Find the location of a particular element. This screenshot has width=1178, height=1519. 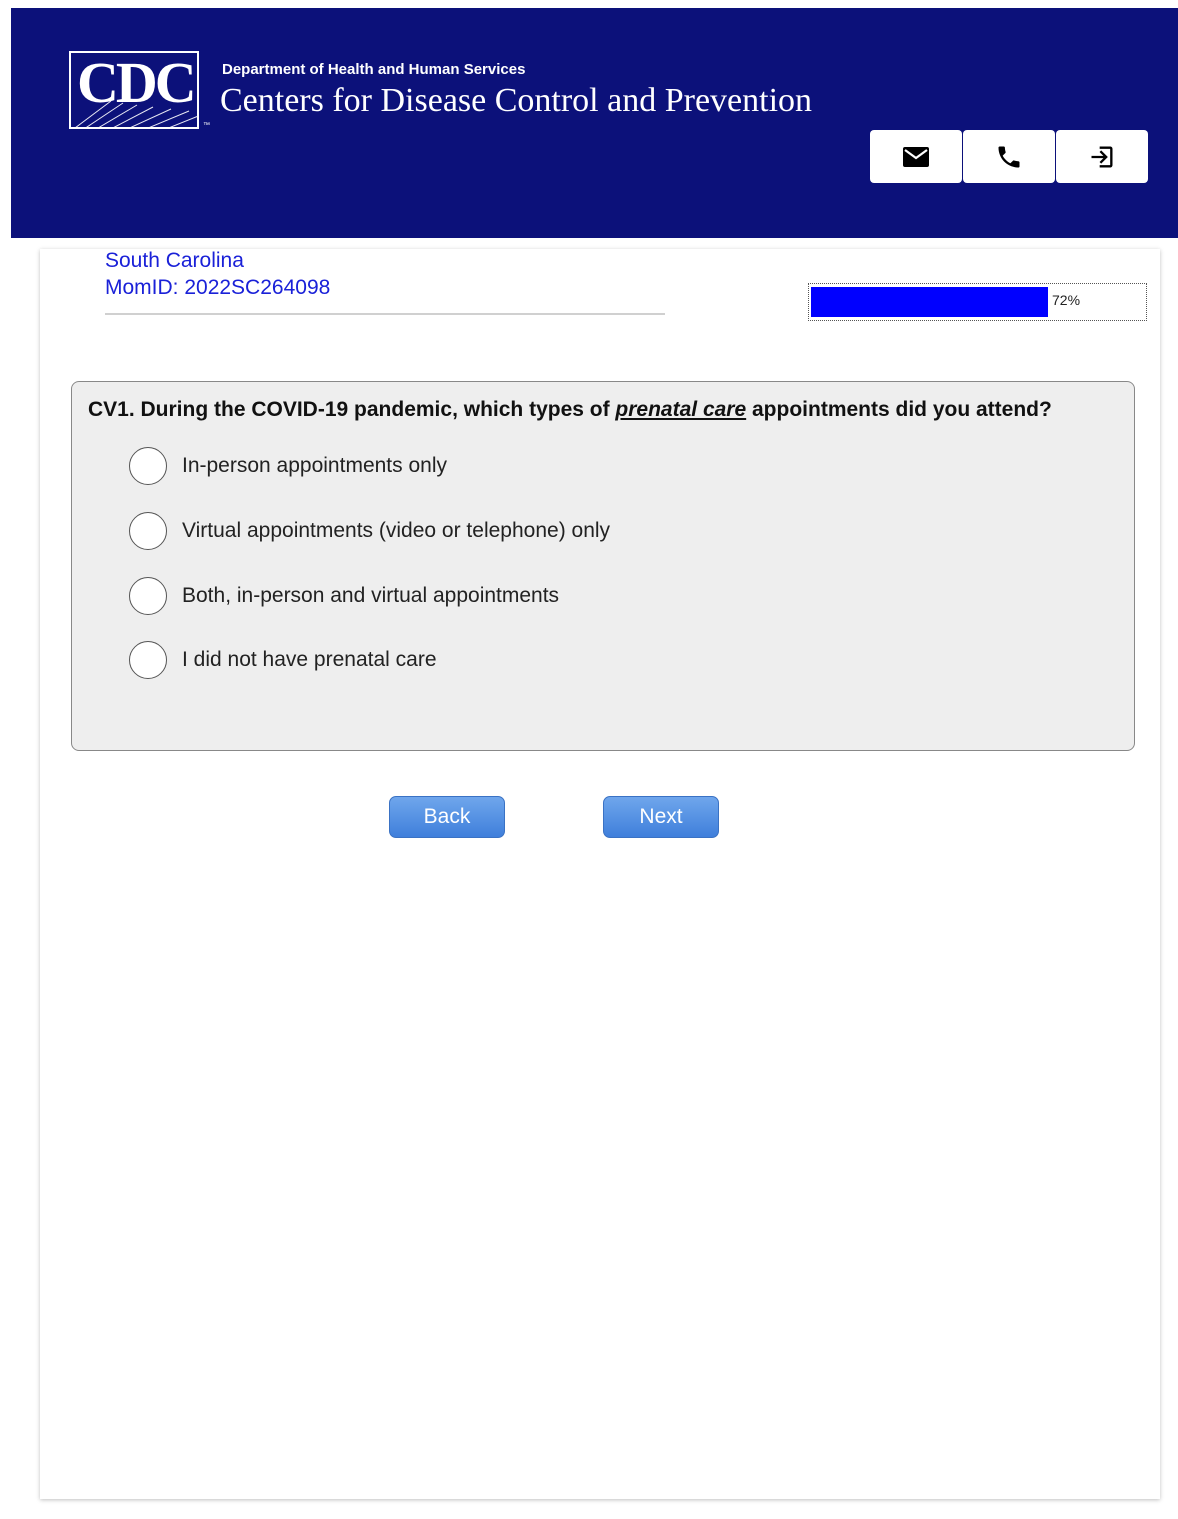

progress-bar: 72% is located at coordinates (977, 302).